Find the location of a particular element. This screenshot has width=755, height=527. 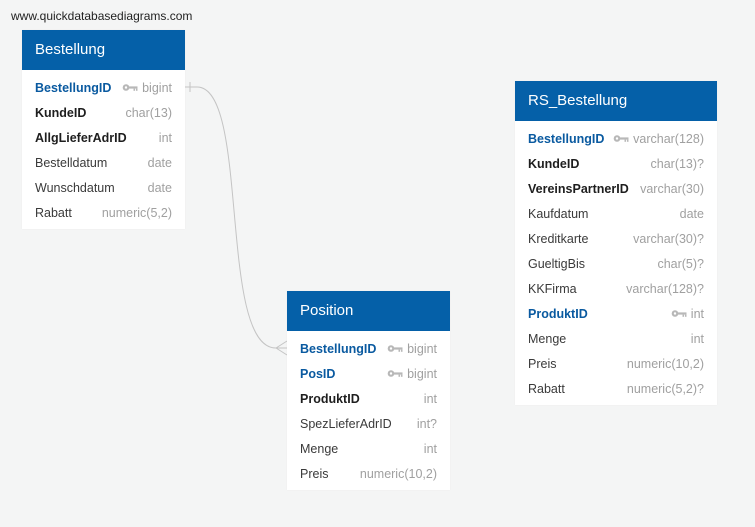

column-row: Rabatt numeric(5,2) is located at coordinates (103, 212).